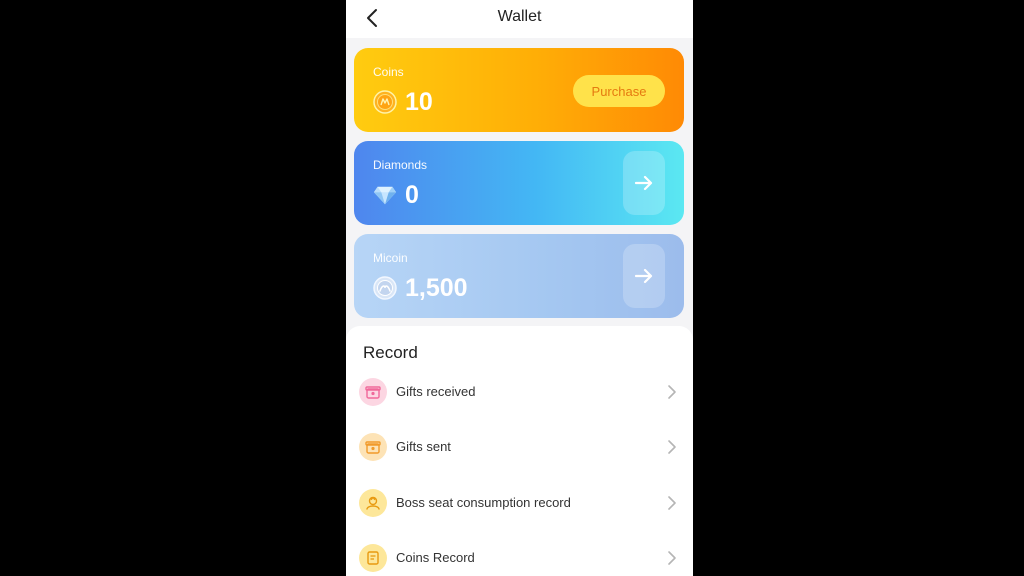  I want to click on diamonds-amount: 0, so click(396, 195).